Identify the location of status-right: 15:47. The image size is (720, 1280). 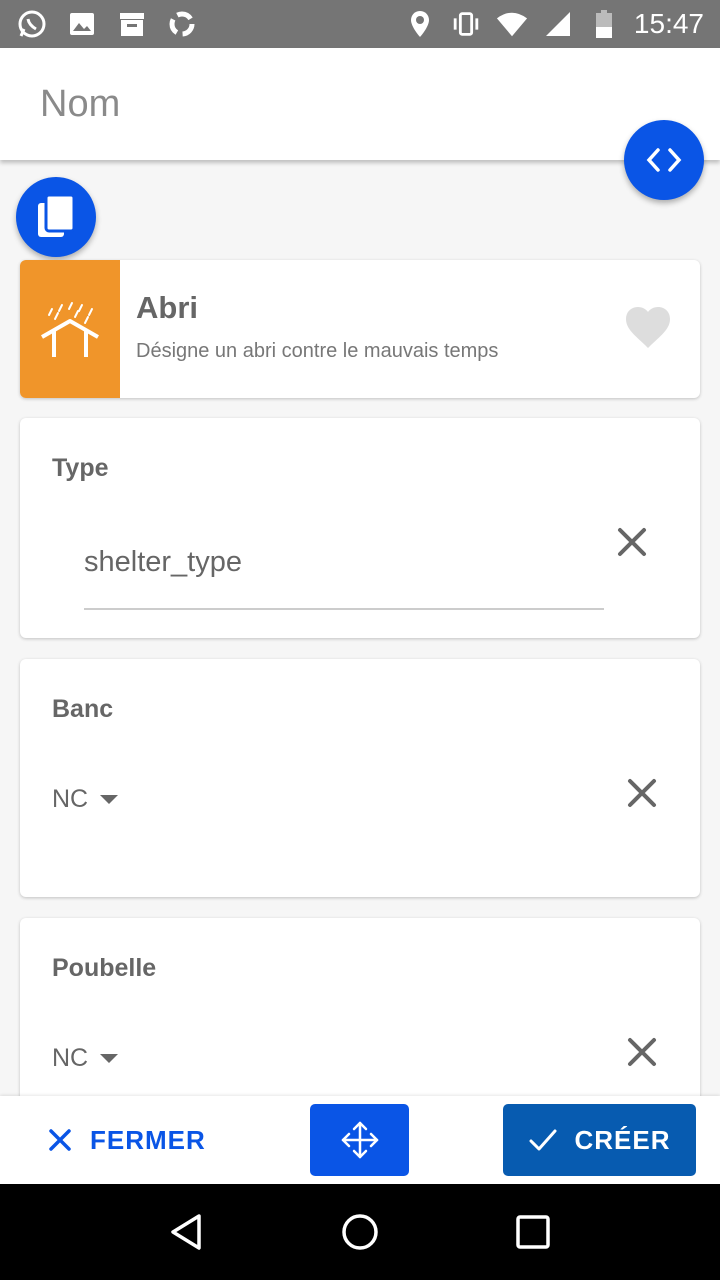
(554, 24).